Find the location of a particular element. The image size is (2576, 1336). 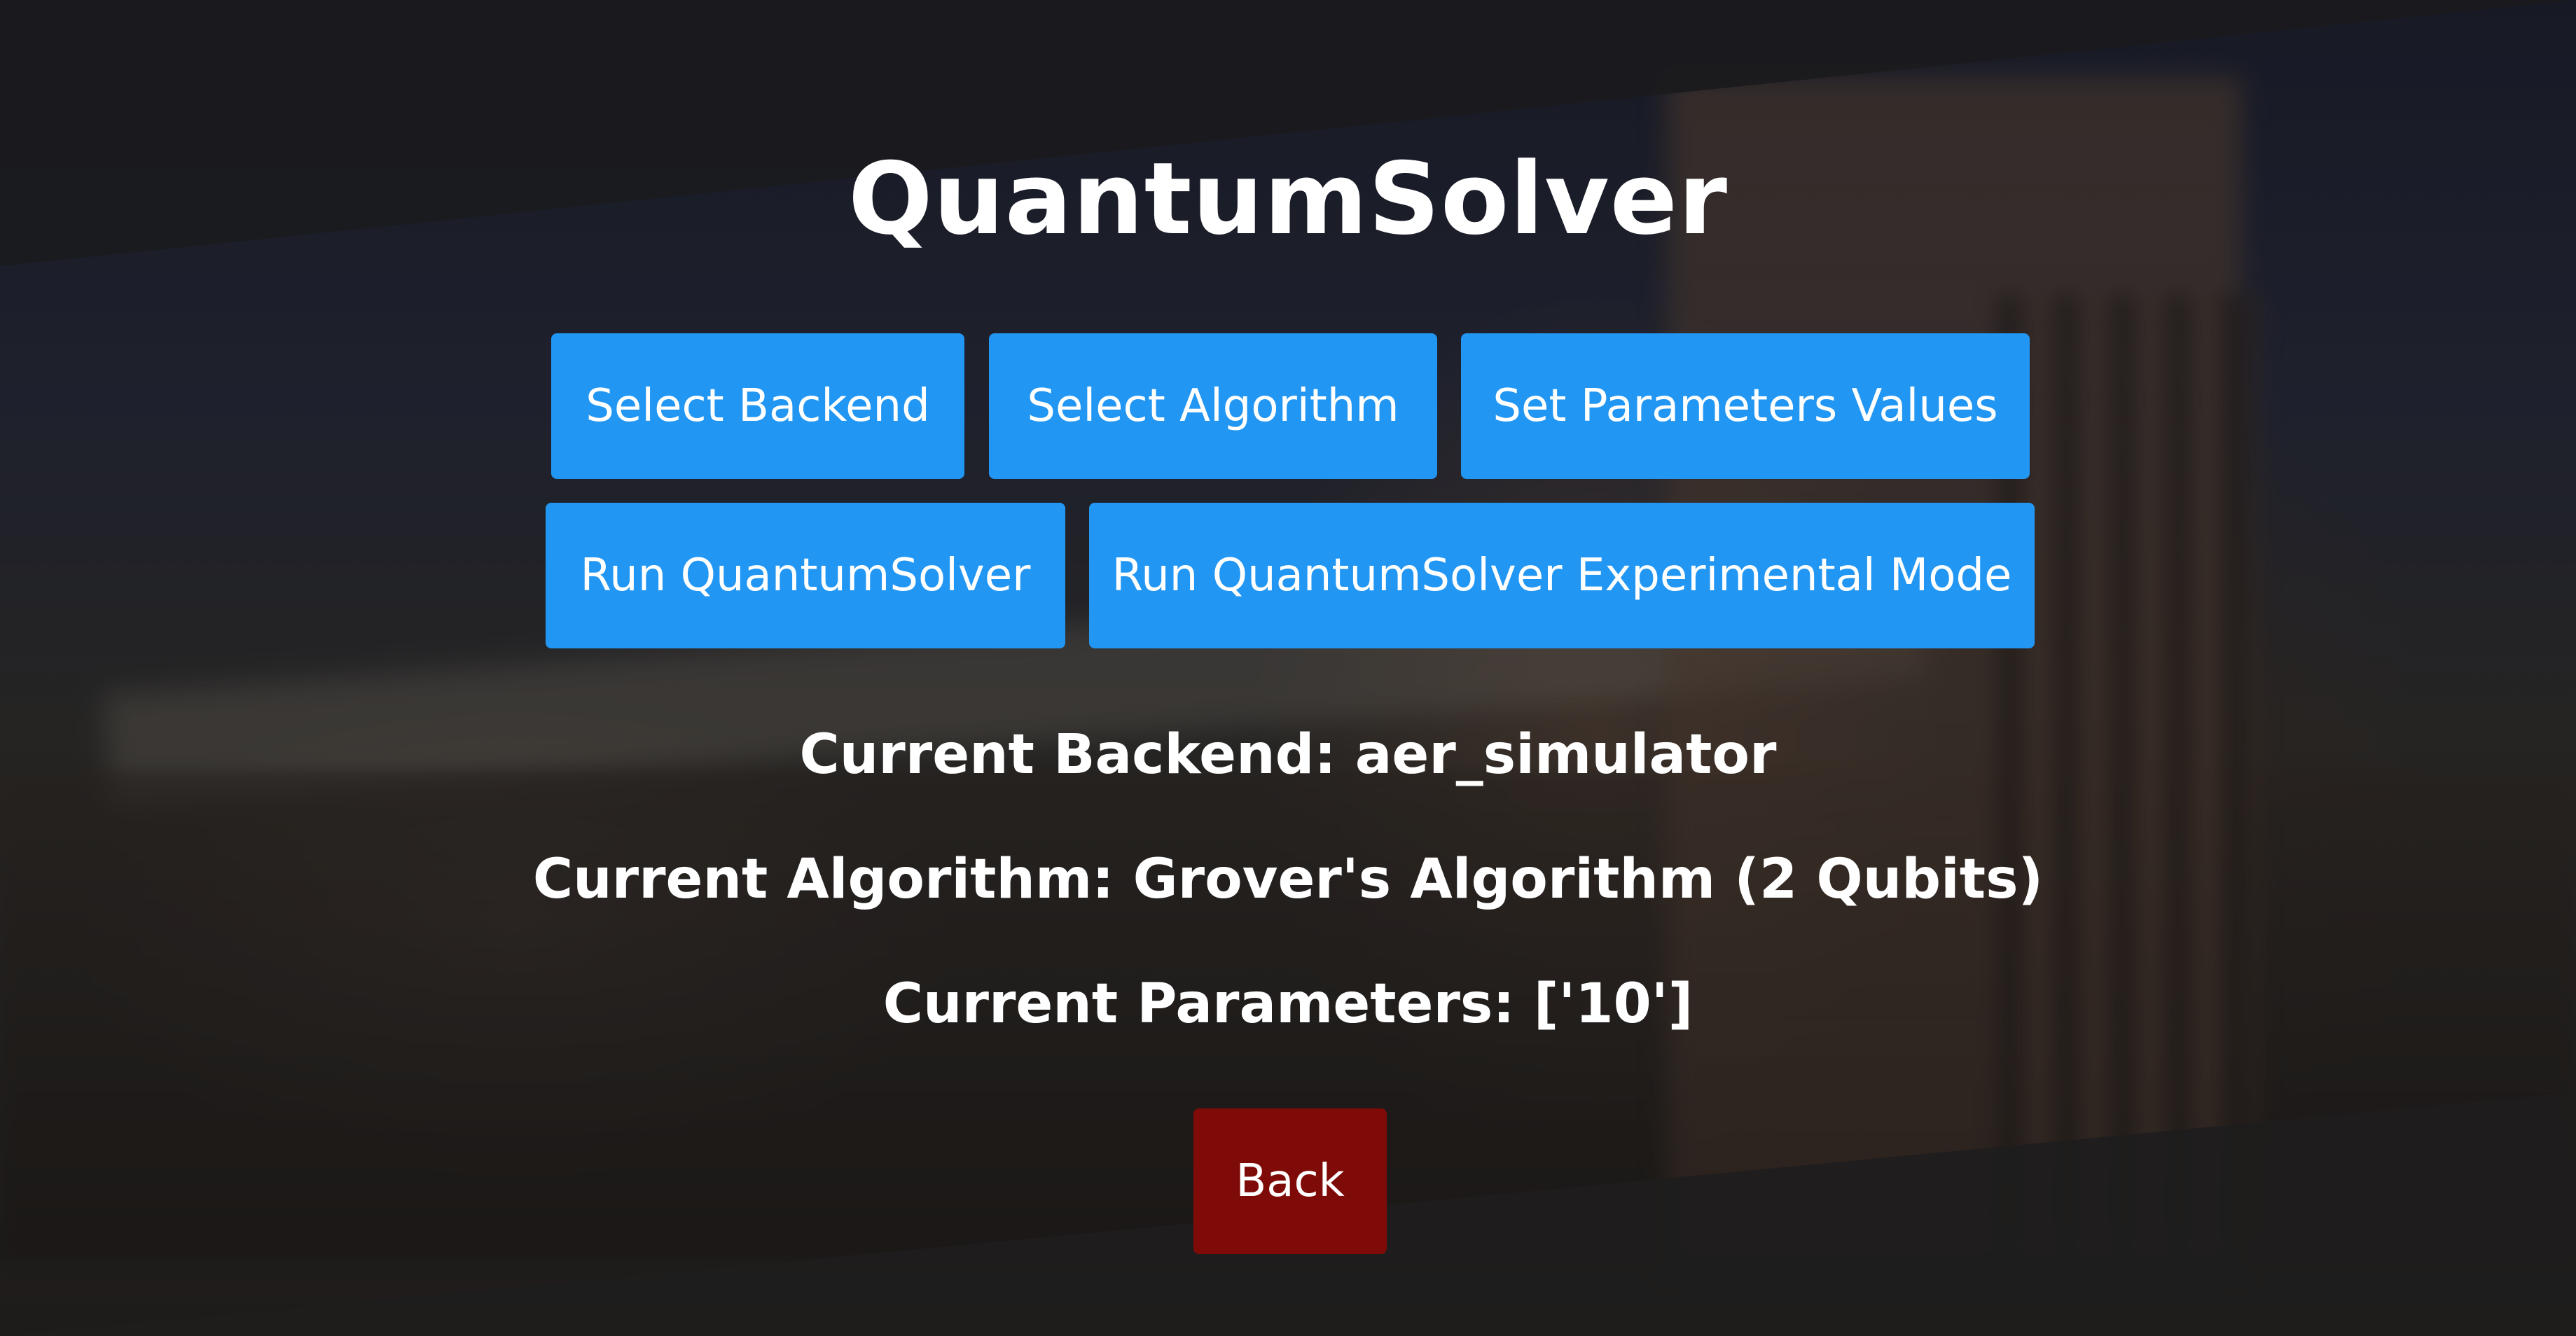

set-parameters-button: Set Parameters Values is located at coordinates (1746, 406).